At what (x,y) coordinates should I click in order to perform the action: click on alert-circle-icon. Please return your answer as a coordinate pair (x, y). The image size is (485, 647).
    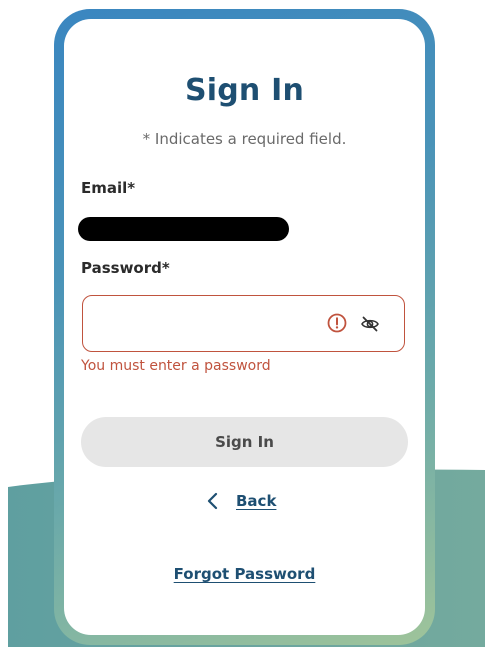
    Looking at the image, I should click on (337, 323).